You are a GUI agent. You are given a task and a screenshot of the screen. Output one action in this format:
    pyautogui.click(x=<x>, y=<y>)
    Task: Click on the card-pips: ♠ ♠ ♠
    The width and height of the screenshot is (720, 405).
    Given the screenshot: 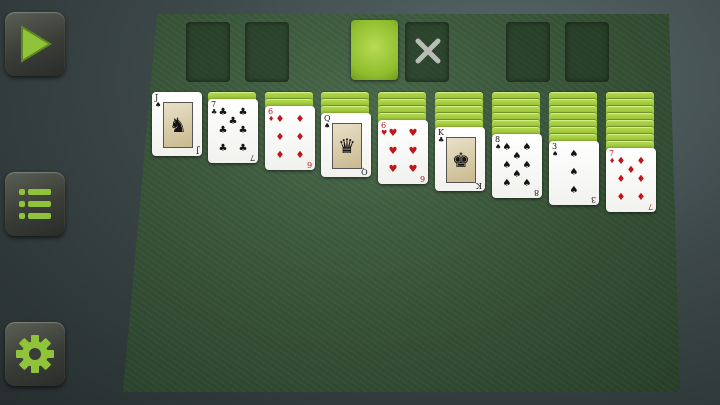 What is the action you would take?
    pyautogui.click(x=574, y=173)
    